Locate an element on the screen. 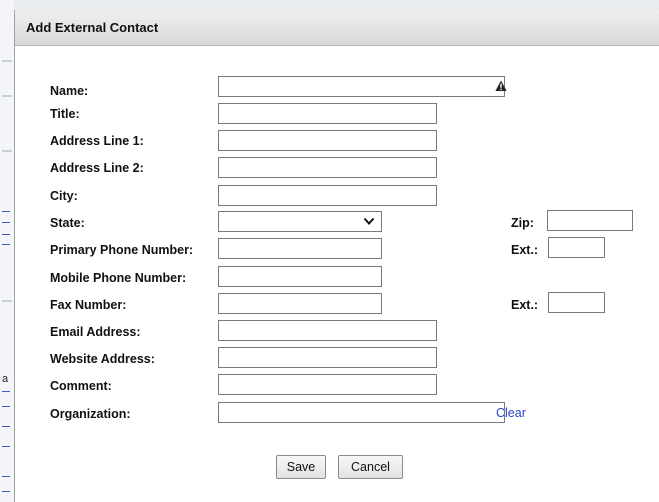  warning-triangle-icon is located at coordinates (501, 85).